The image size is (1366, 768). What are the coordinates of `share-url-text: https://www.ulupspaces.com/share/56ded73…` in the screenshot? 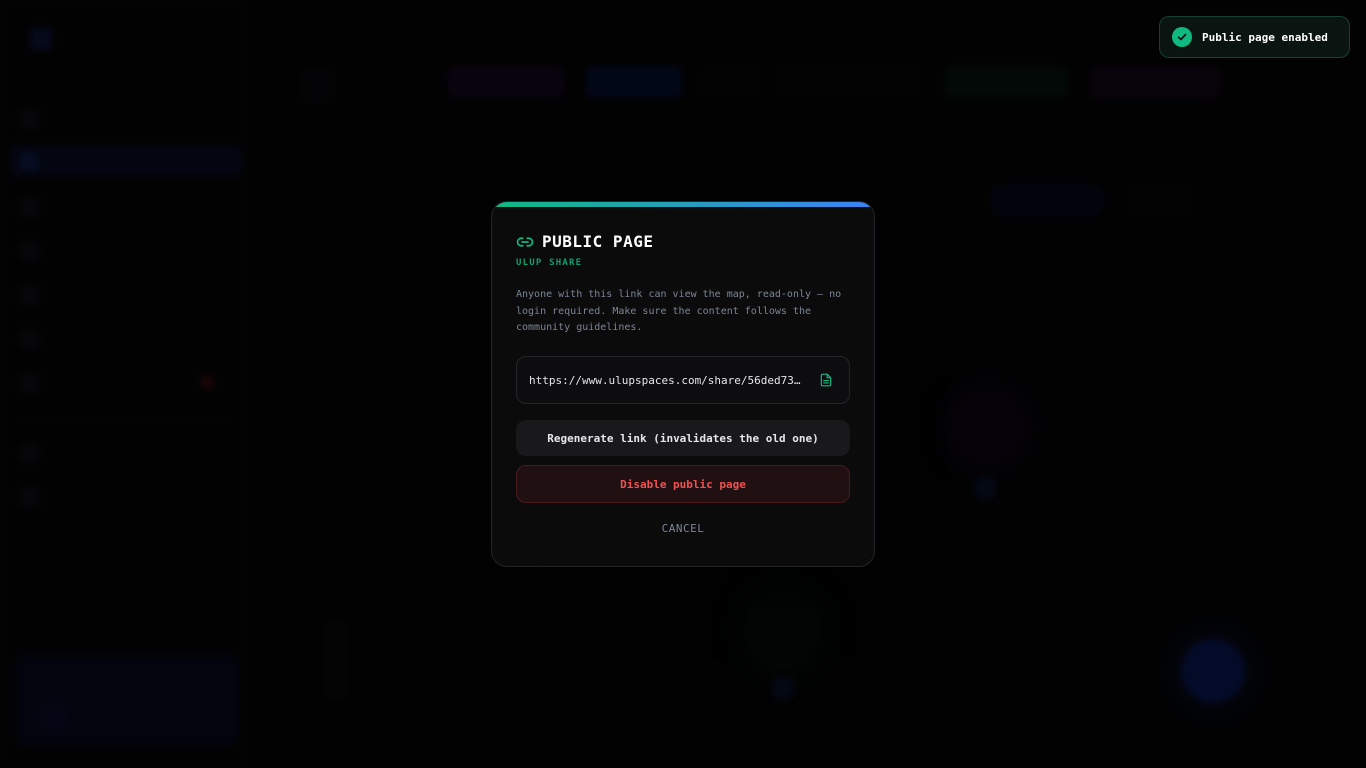 It's located at (672, 380).